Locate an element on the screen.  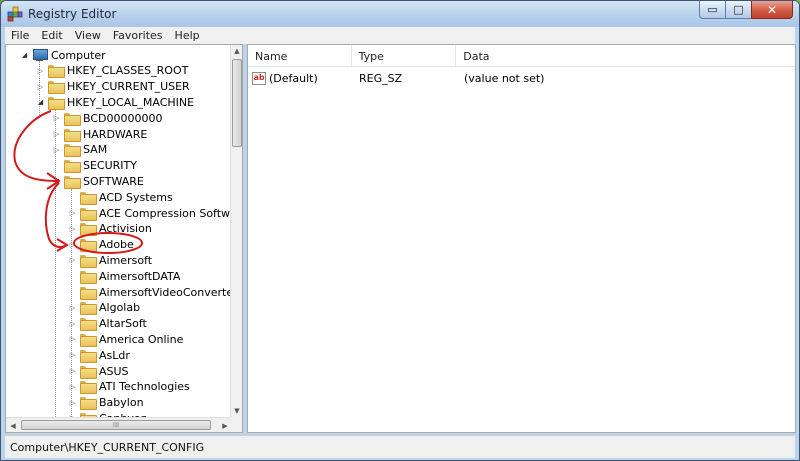
tree-node: ▷ ASUS is located at coordinates (98, 371).